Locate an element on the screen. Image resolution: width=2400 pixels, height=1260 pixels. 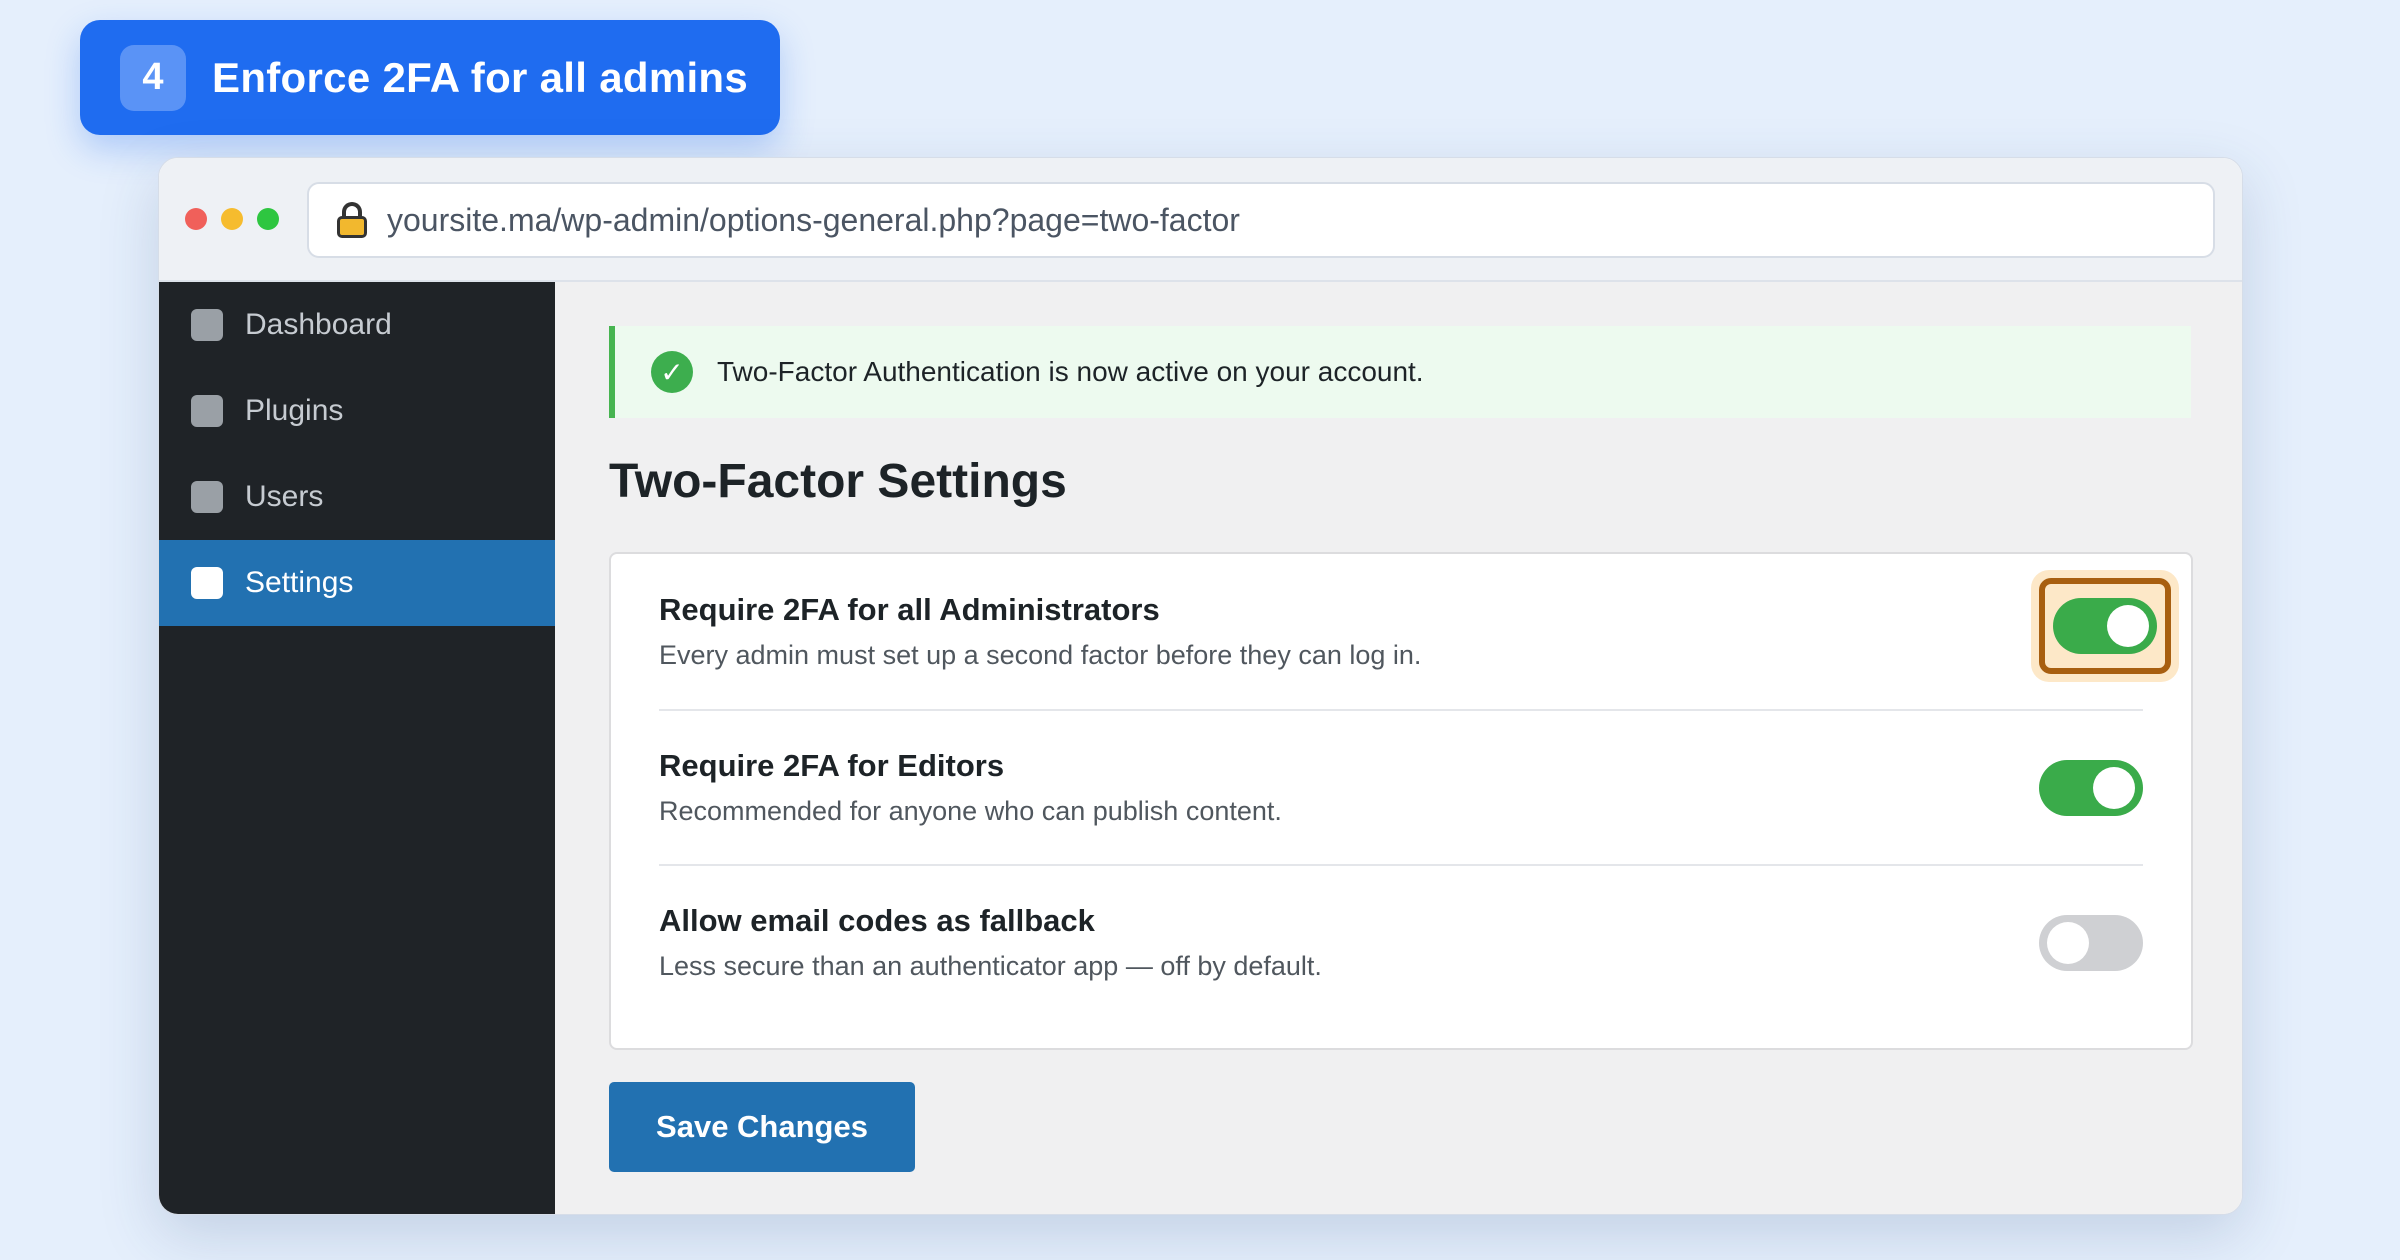
sidebar-item-settings: Settings is located at coordinates (357, 583).